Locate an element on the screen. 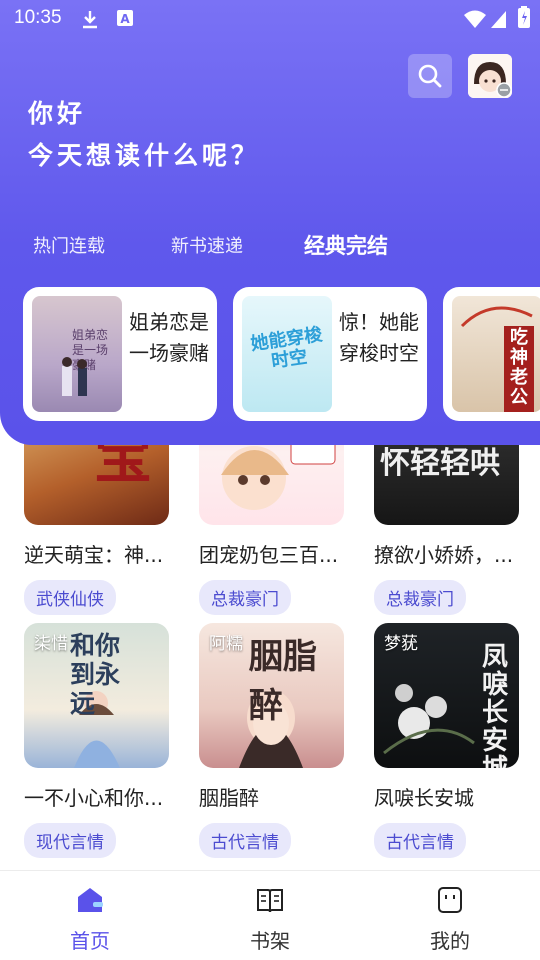 This screenshot has width=540, height=960. book-cover: 梦莸 凤唳长安城 is located at coordinates (446, 695).